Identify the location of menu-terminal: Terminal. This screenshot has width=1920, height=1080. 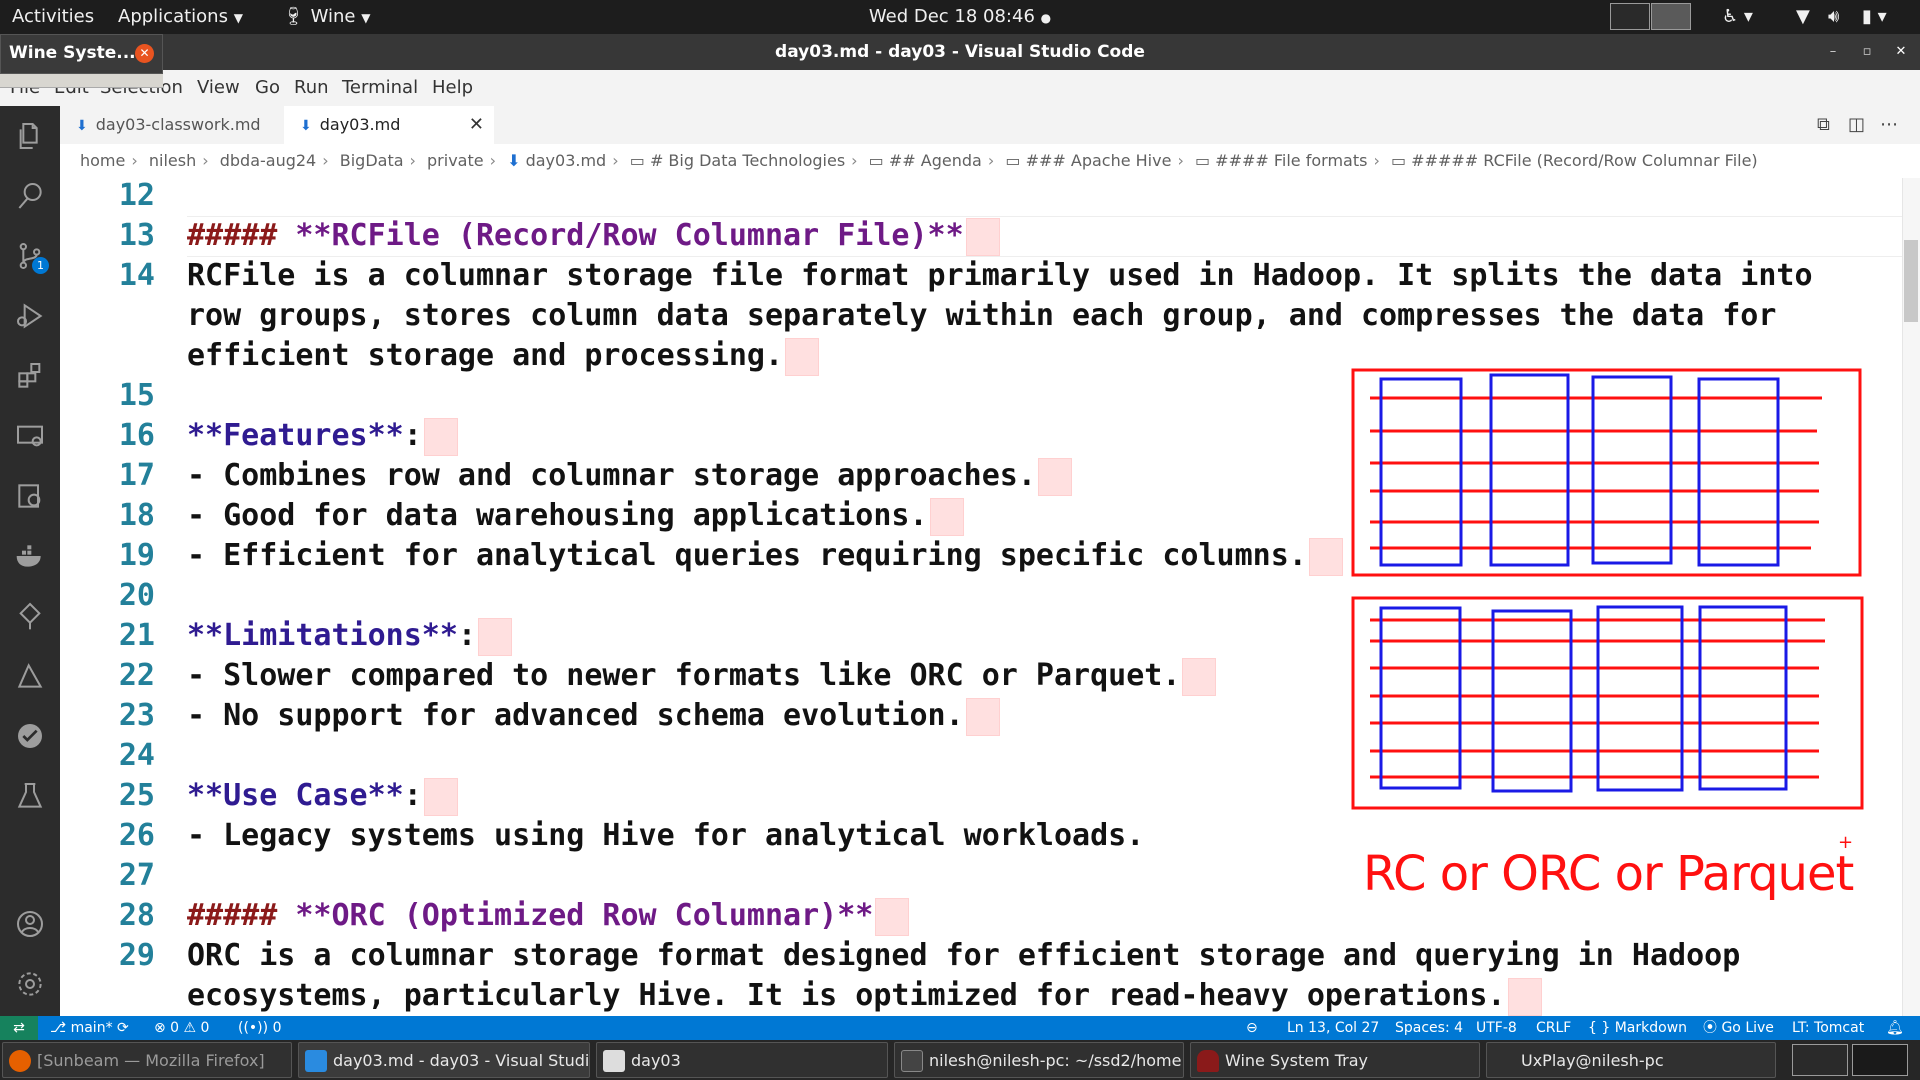
(380, 88).